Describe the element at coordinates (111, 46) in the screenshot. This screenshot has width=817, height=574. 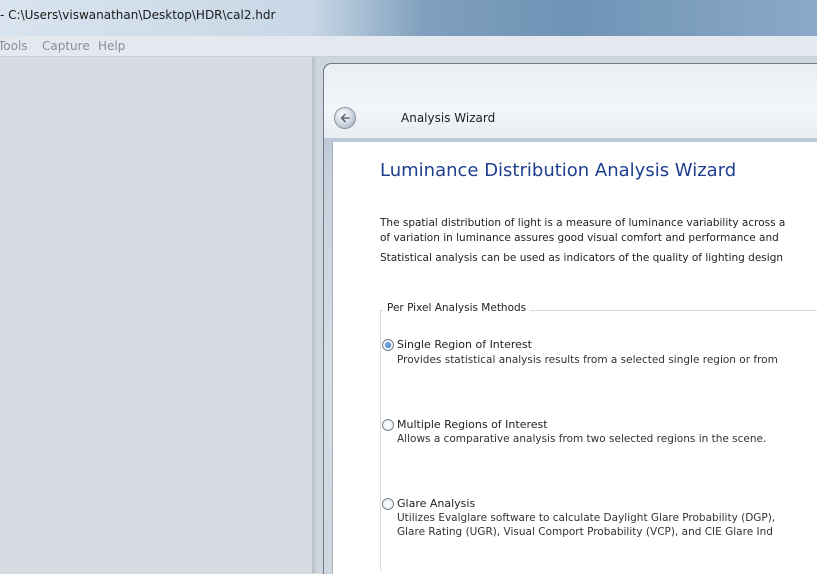
I see `menu-help: Help` at that location.